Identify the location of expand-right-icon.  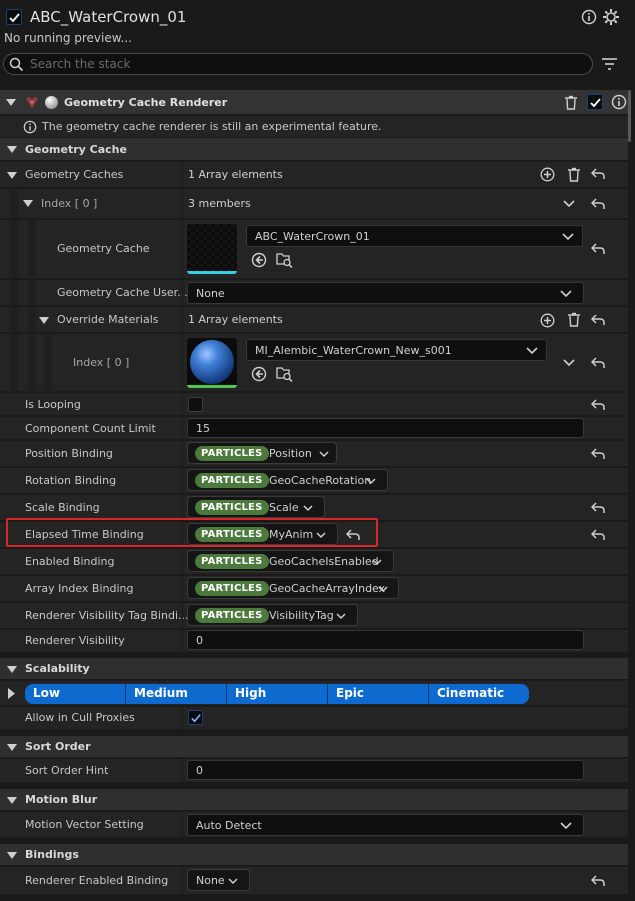
(12, 693).